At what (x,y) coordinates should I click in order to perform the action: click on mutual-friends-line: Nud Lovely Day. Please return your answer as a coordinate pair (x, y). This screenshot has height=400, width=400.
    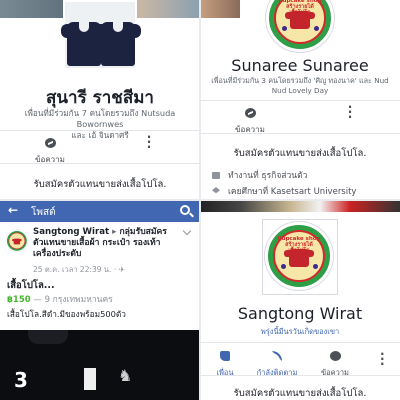
    Looking at the image, I should click on (300, 90).